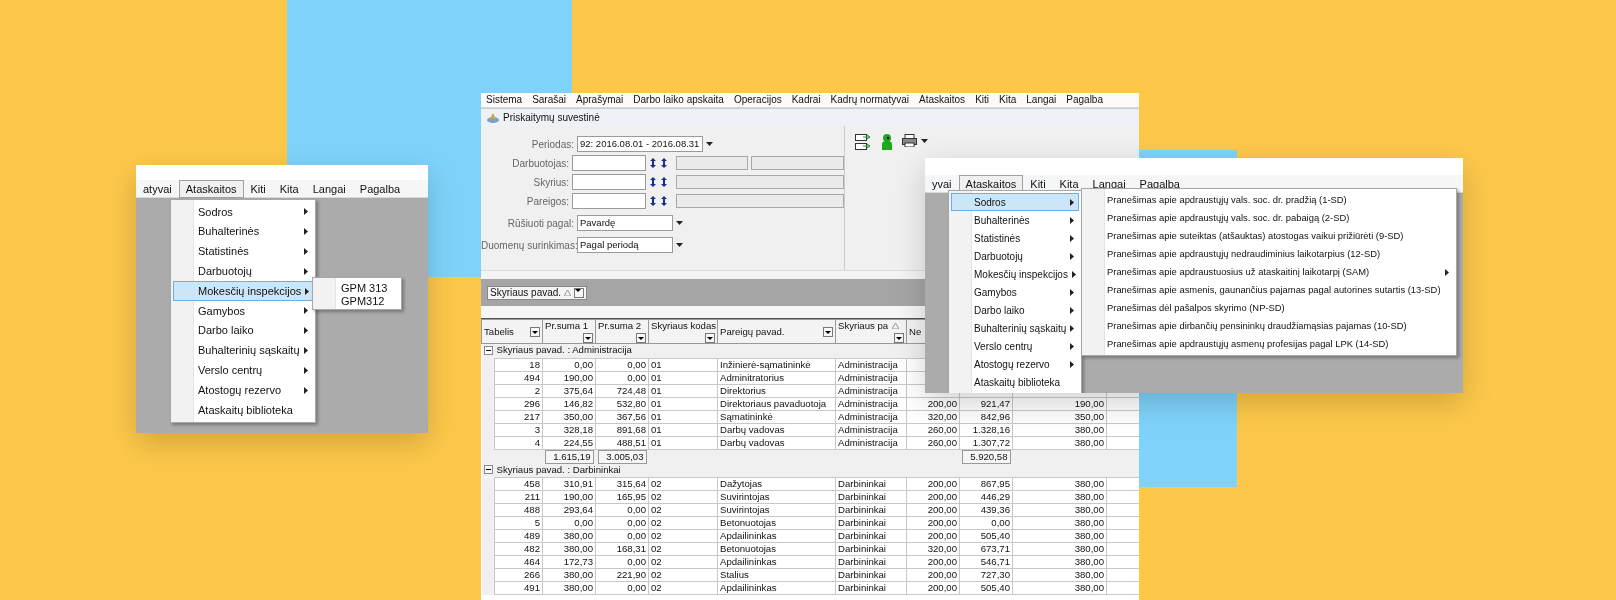 The width and height of the screenshot is (1616, 600). I want to click on print-button, so click(915, 140).